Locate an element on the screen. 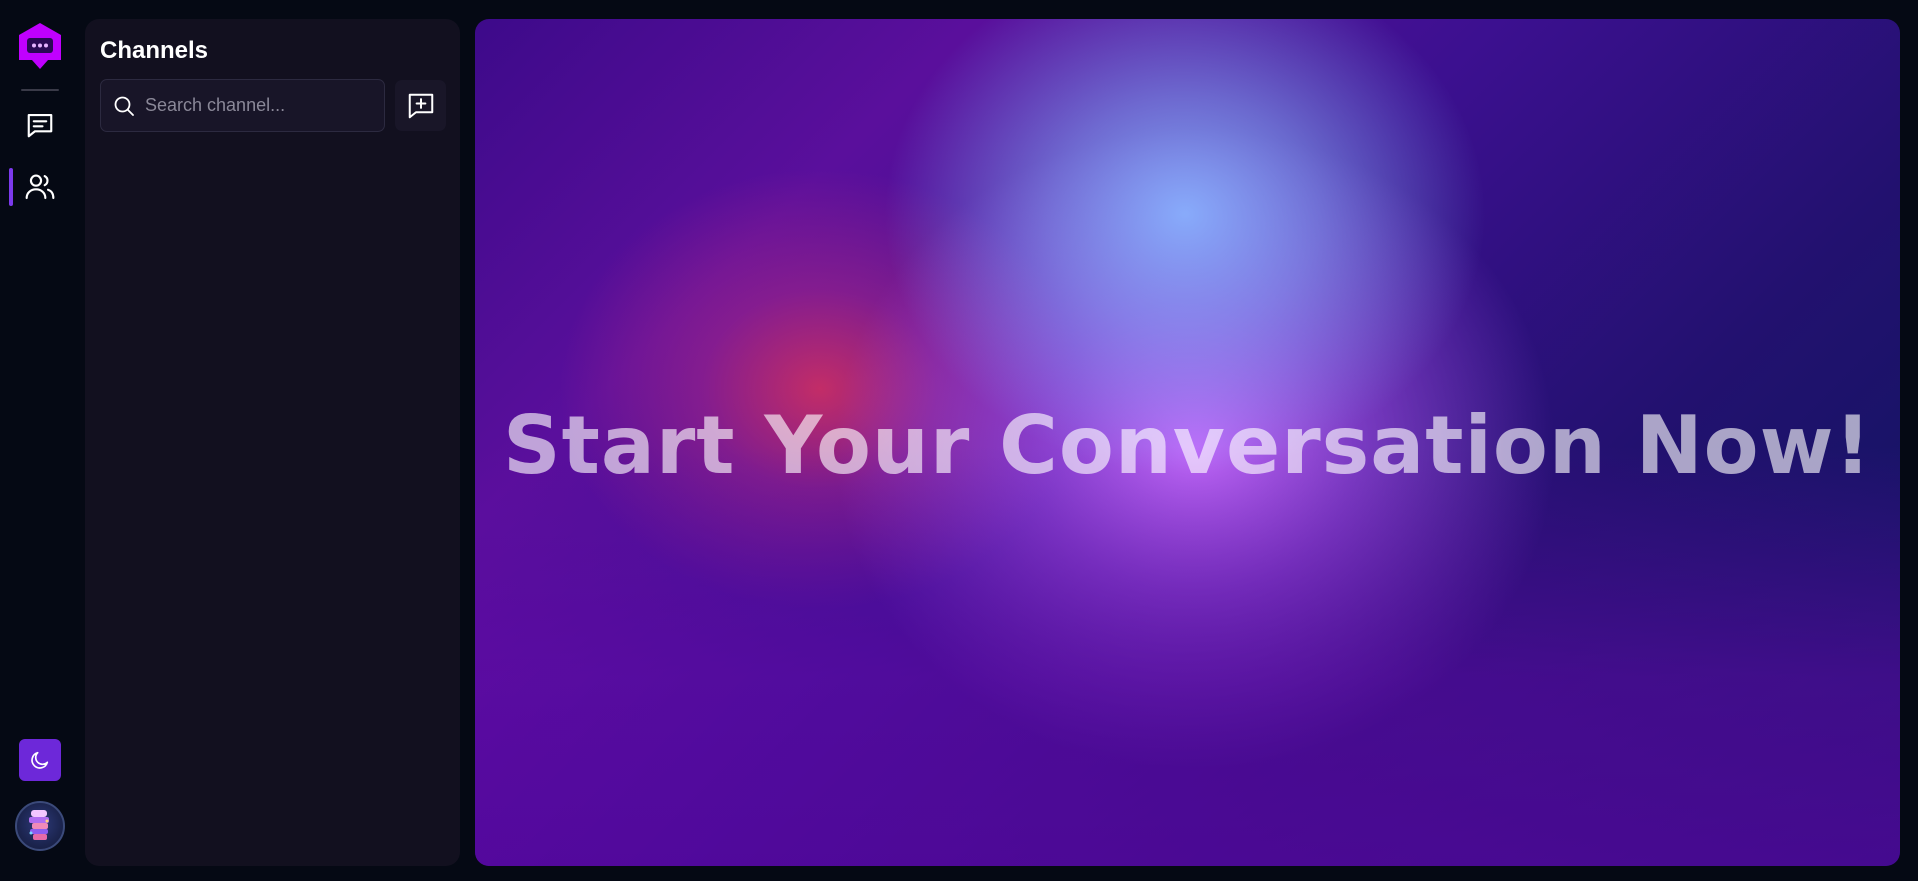 This screenshot has height=881, width=1918. search-icon is located at coordinates (124, 106).